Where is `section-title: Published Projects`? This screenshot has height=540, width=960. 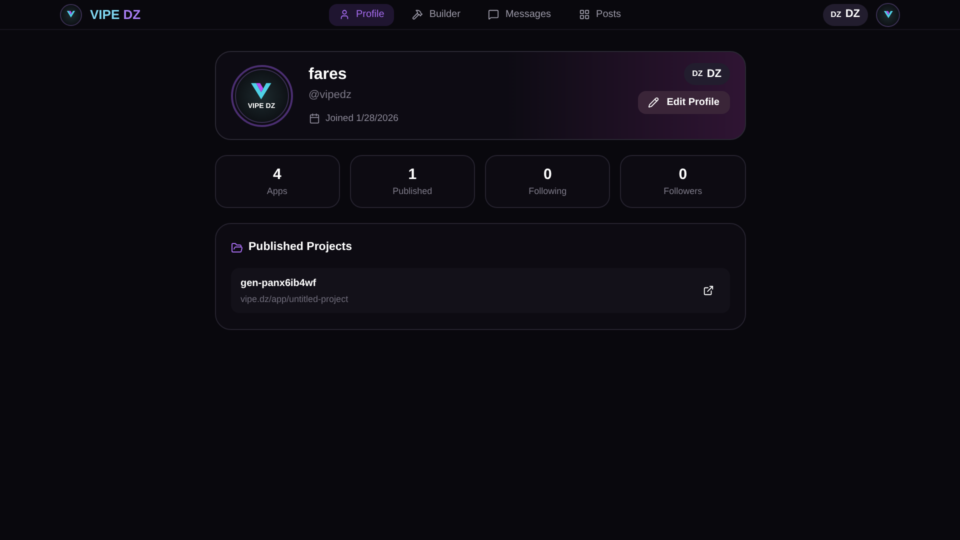 section-title: Published Projects is located at coordinates (300, 247).